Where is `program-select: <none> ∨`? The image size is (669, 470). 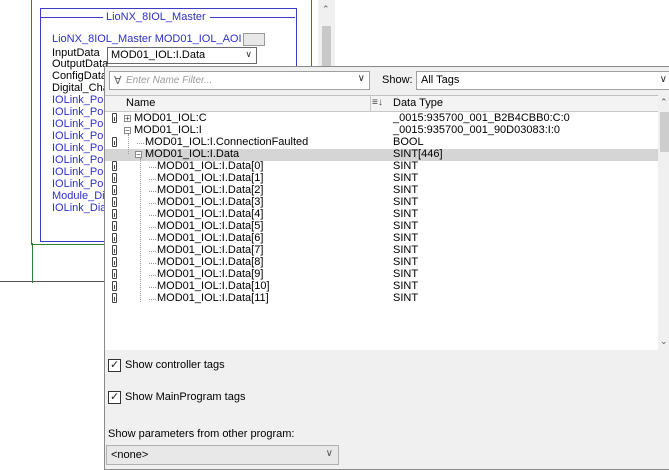 program-select: <none> ∨ is located at coordinates (222, 455).